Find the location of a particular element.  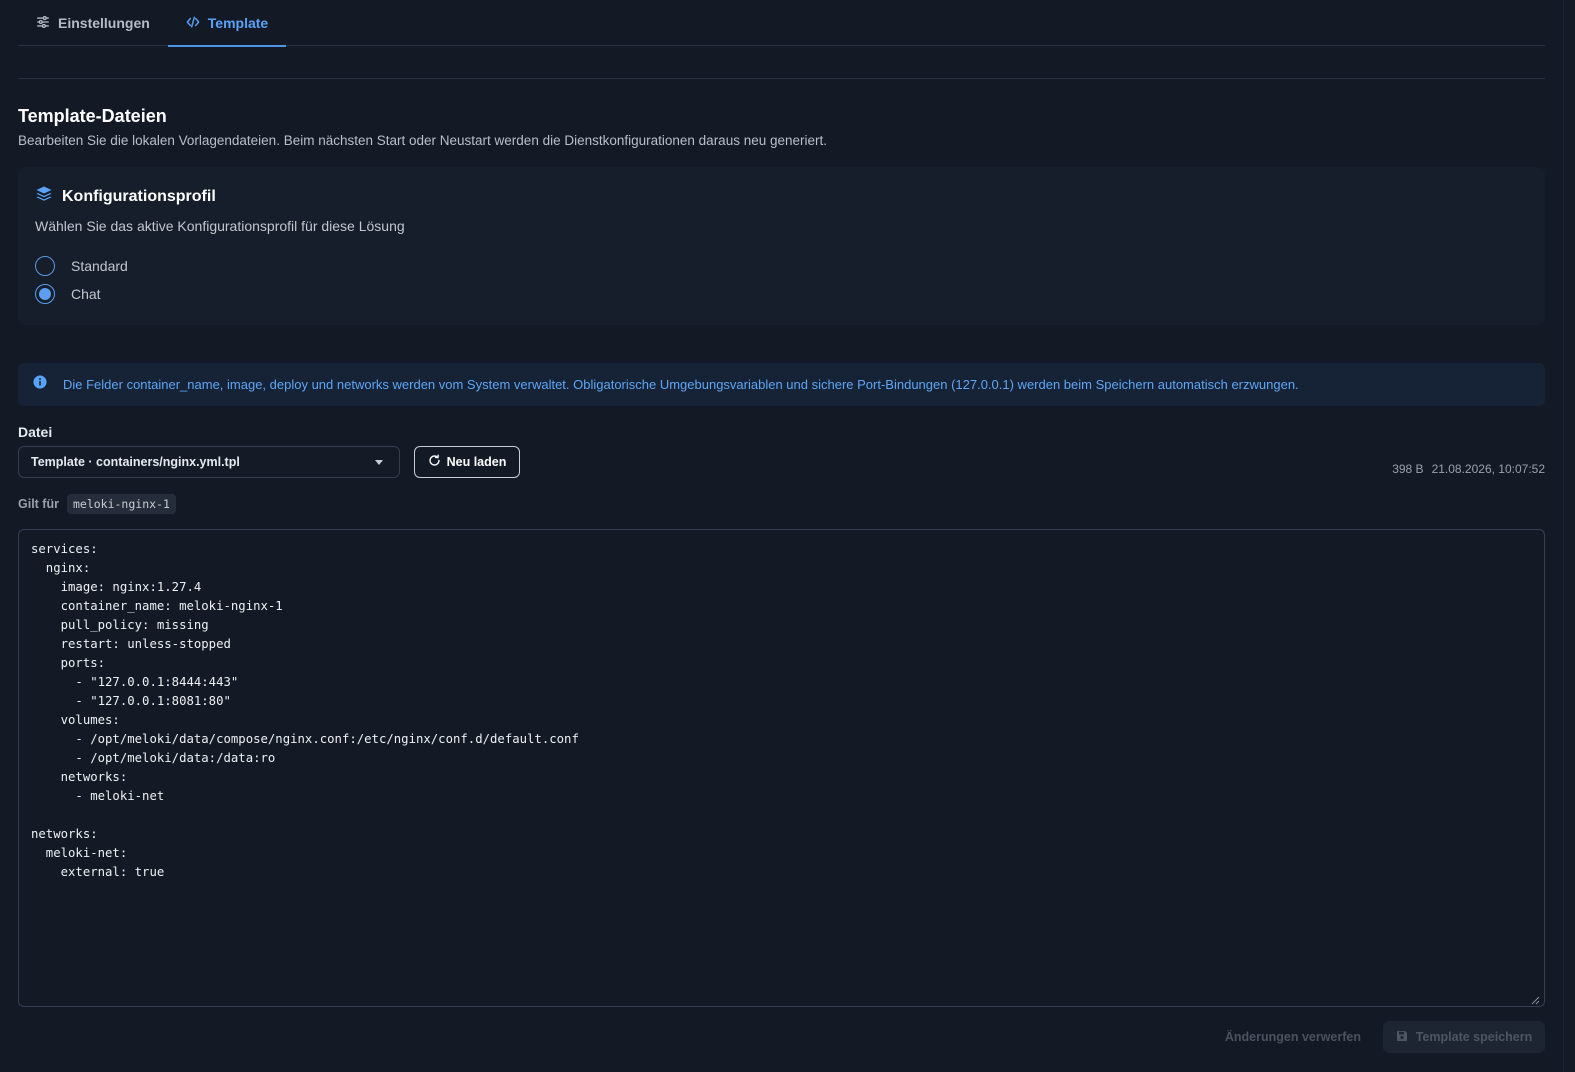

layers-icon is located at coordinates (44, 196).